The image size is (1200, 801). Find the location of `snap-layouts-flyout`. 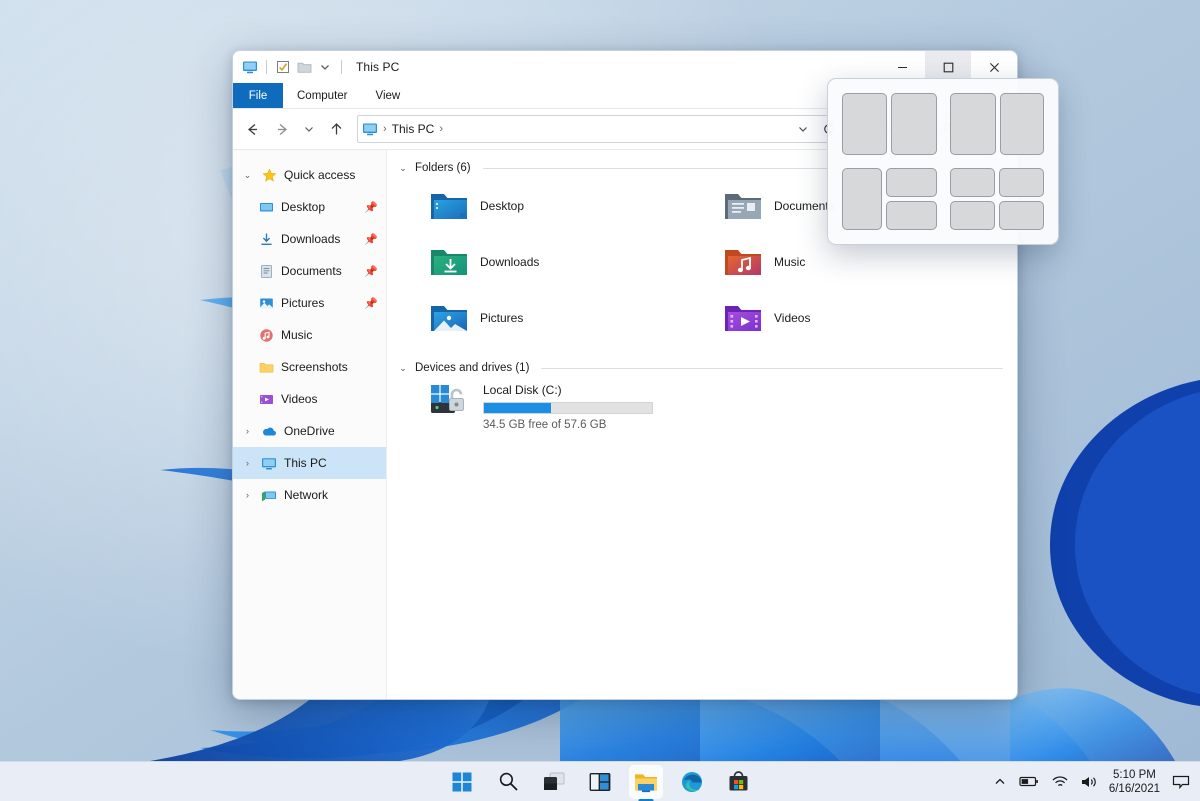

snap-layouts-flyout is located at coordinates (943, 161).